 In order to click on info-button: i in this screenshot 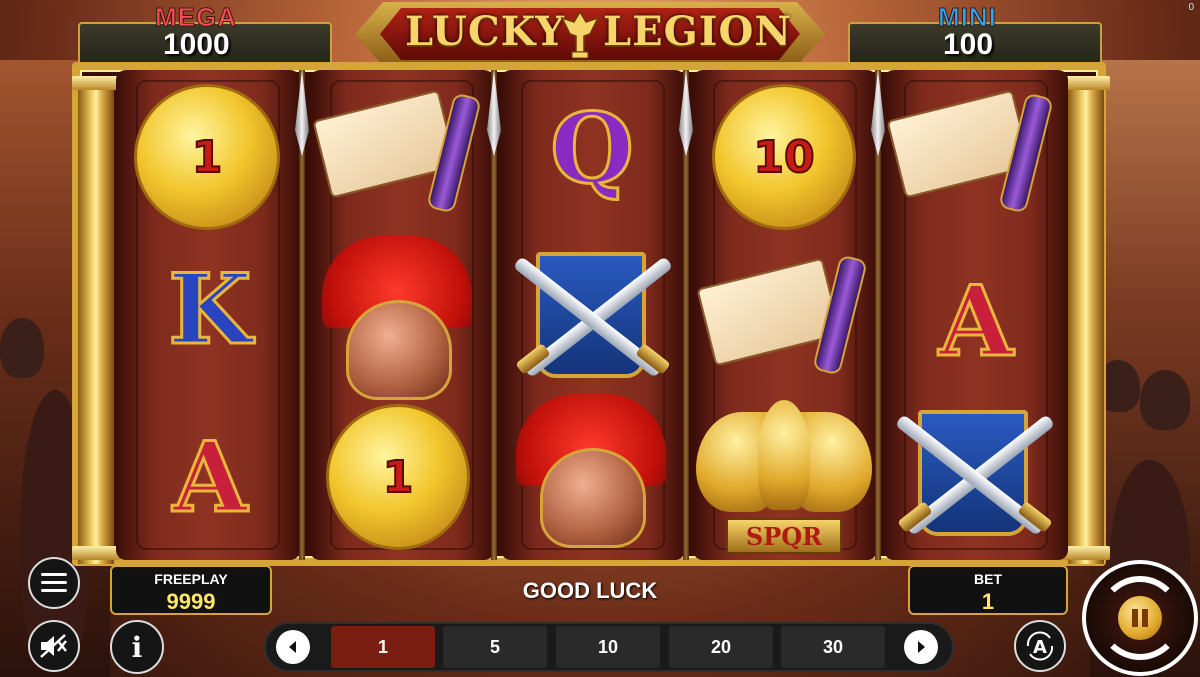, I will do `click(137, 647)`.